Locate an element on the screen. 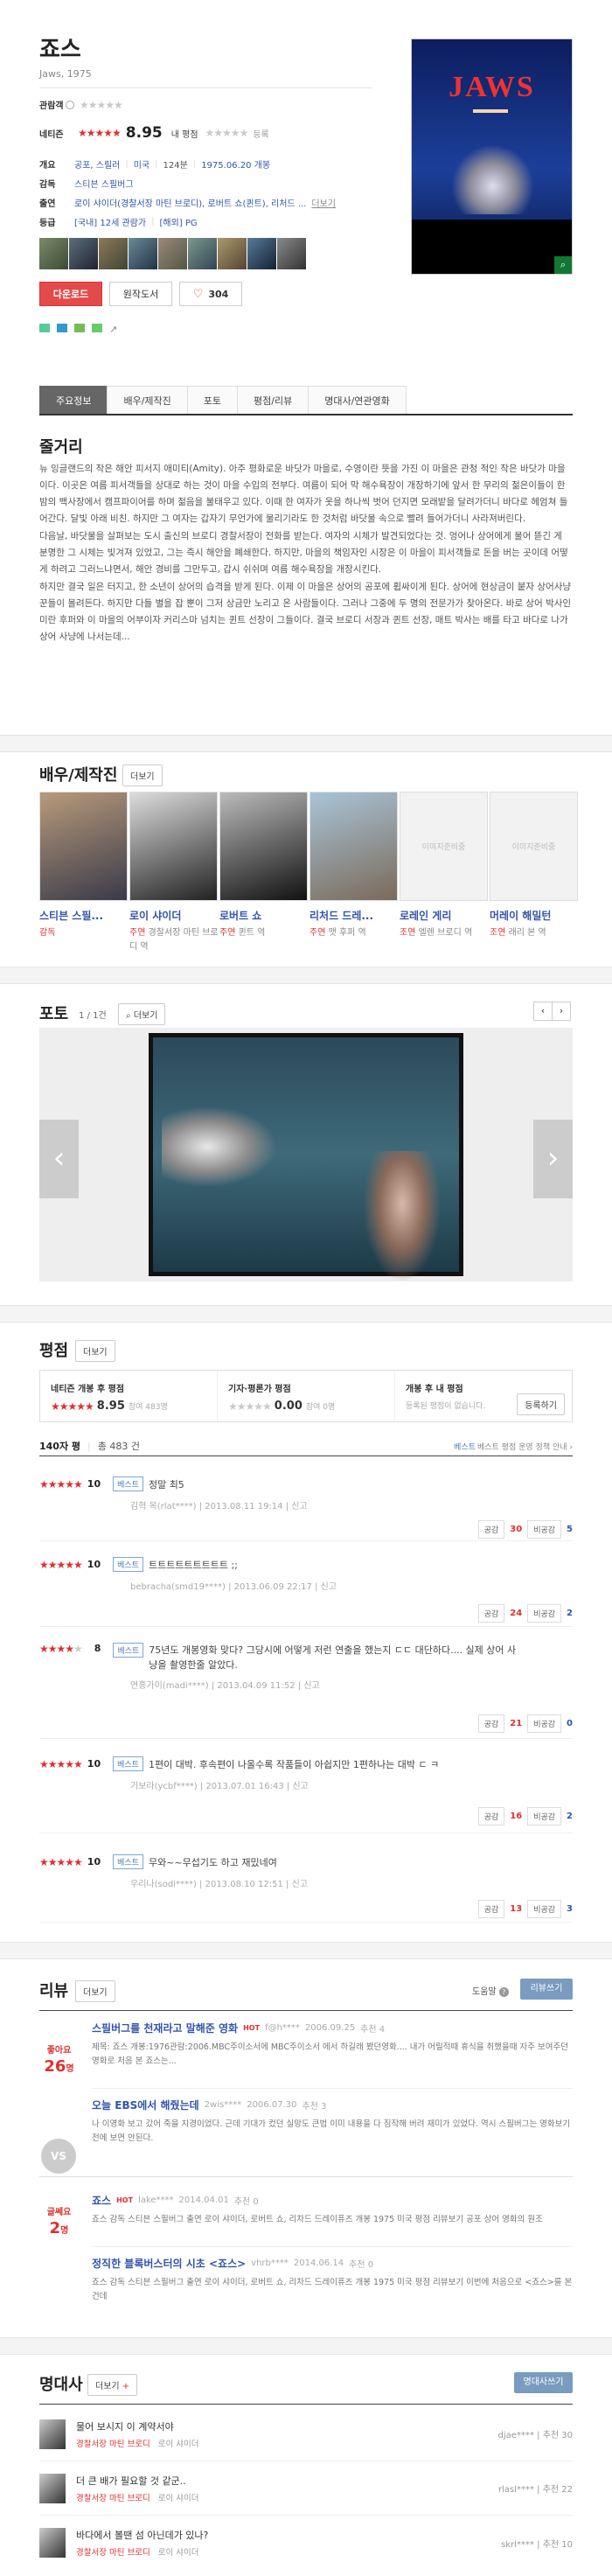  quote-user: skrl**** is located at coordinates (517, 2545).